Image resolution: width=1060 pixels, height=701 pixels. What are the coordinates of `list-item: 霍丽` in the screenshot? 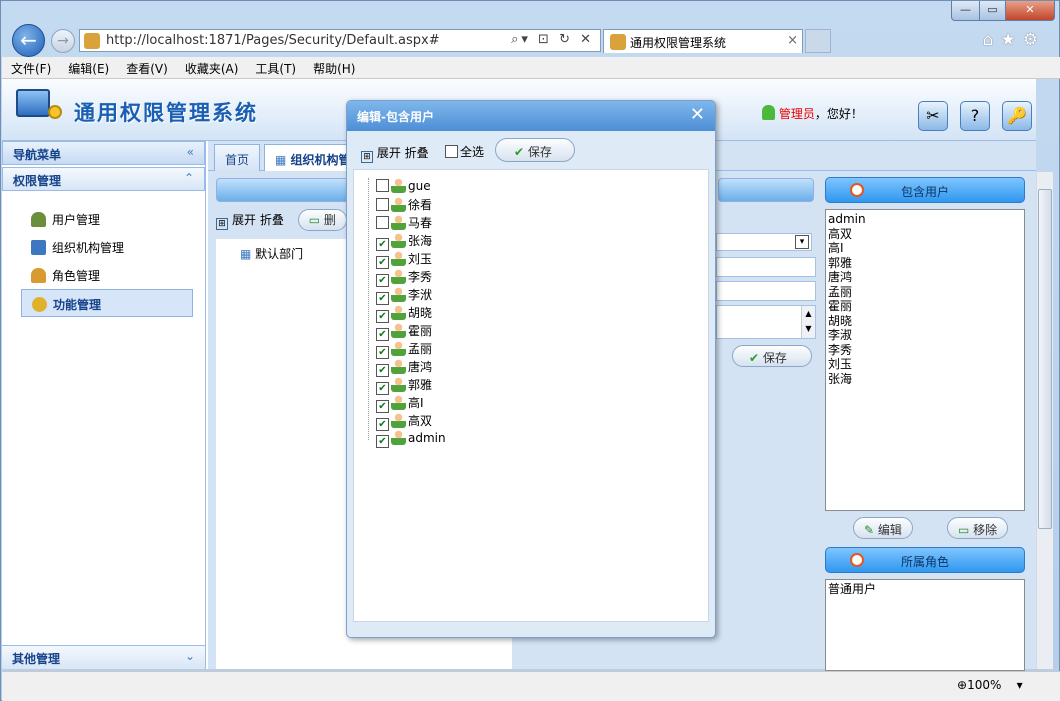 It's located at (925, 306).